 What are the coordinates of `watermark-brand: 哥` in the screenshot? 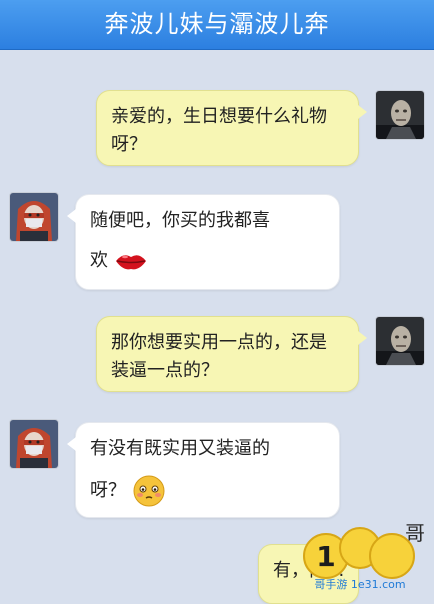 It's located at (415, 533).